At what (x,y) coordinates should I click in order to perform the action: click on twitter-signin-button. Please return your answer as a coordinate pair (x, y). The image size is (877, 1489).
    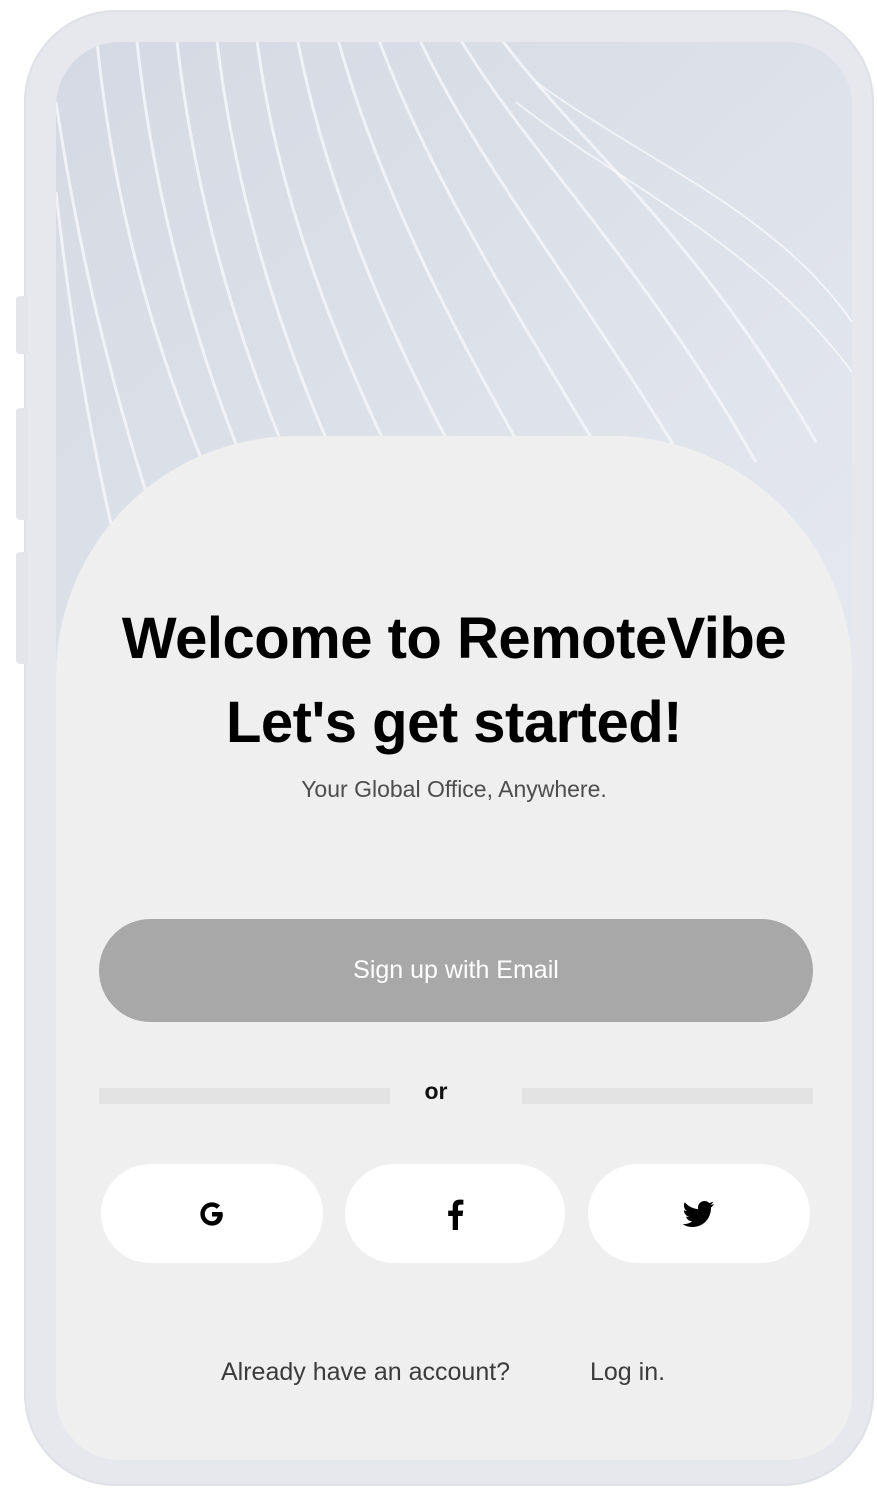
    Looking at the image, I should click on (699, 1213).